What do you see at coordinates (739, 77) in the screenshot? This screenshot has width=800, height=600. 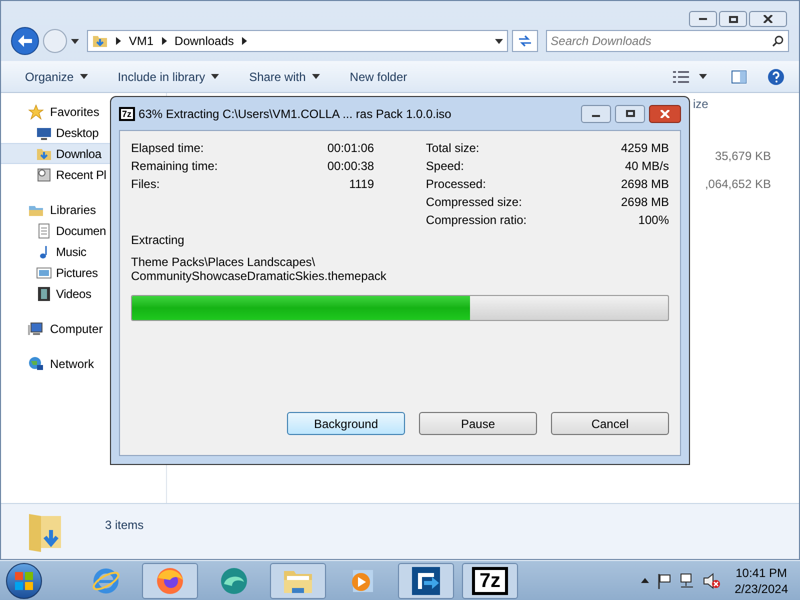 I see `preview-pane-icon` at bounding box center [739, 77].